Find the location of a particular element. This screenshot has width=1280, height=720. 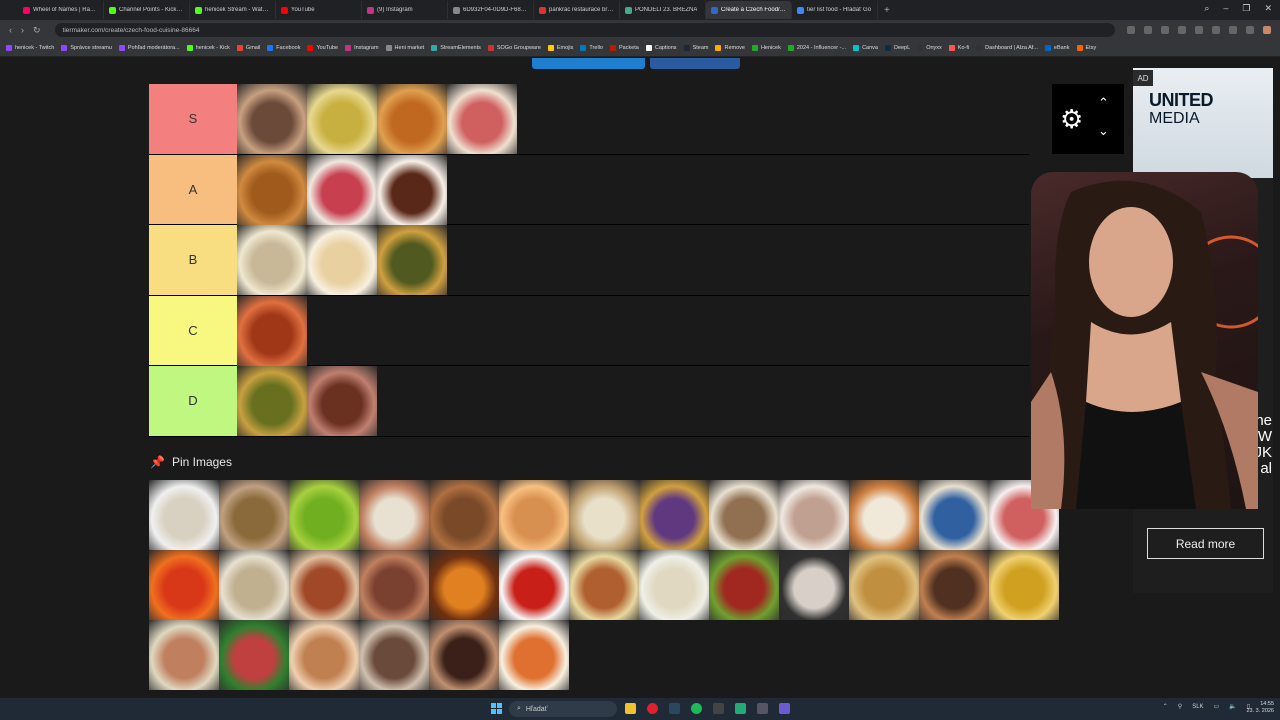

gear-icon: ⚙ is located at coordinates (1071, 119).